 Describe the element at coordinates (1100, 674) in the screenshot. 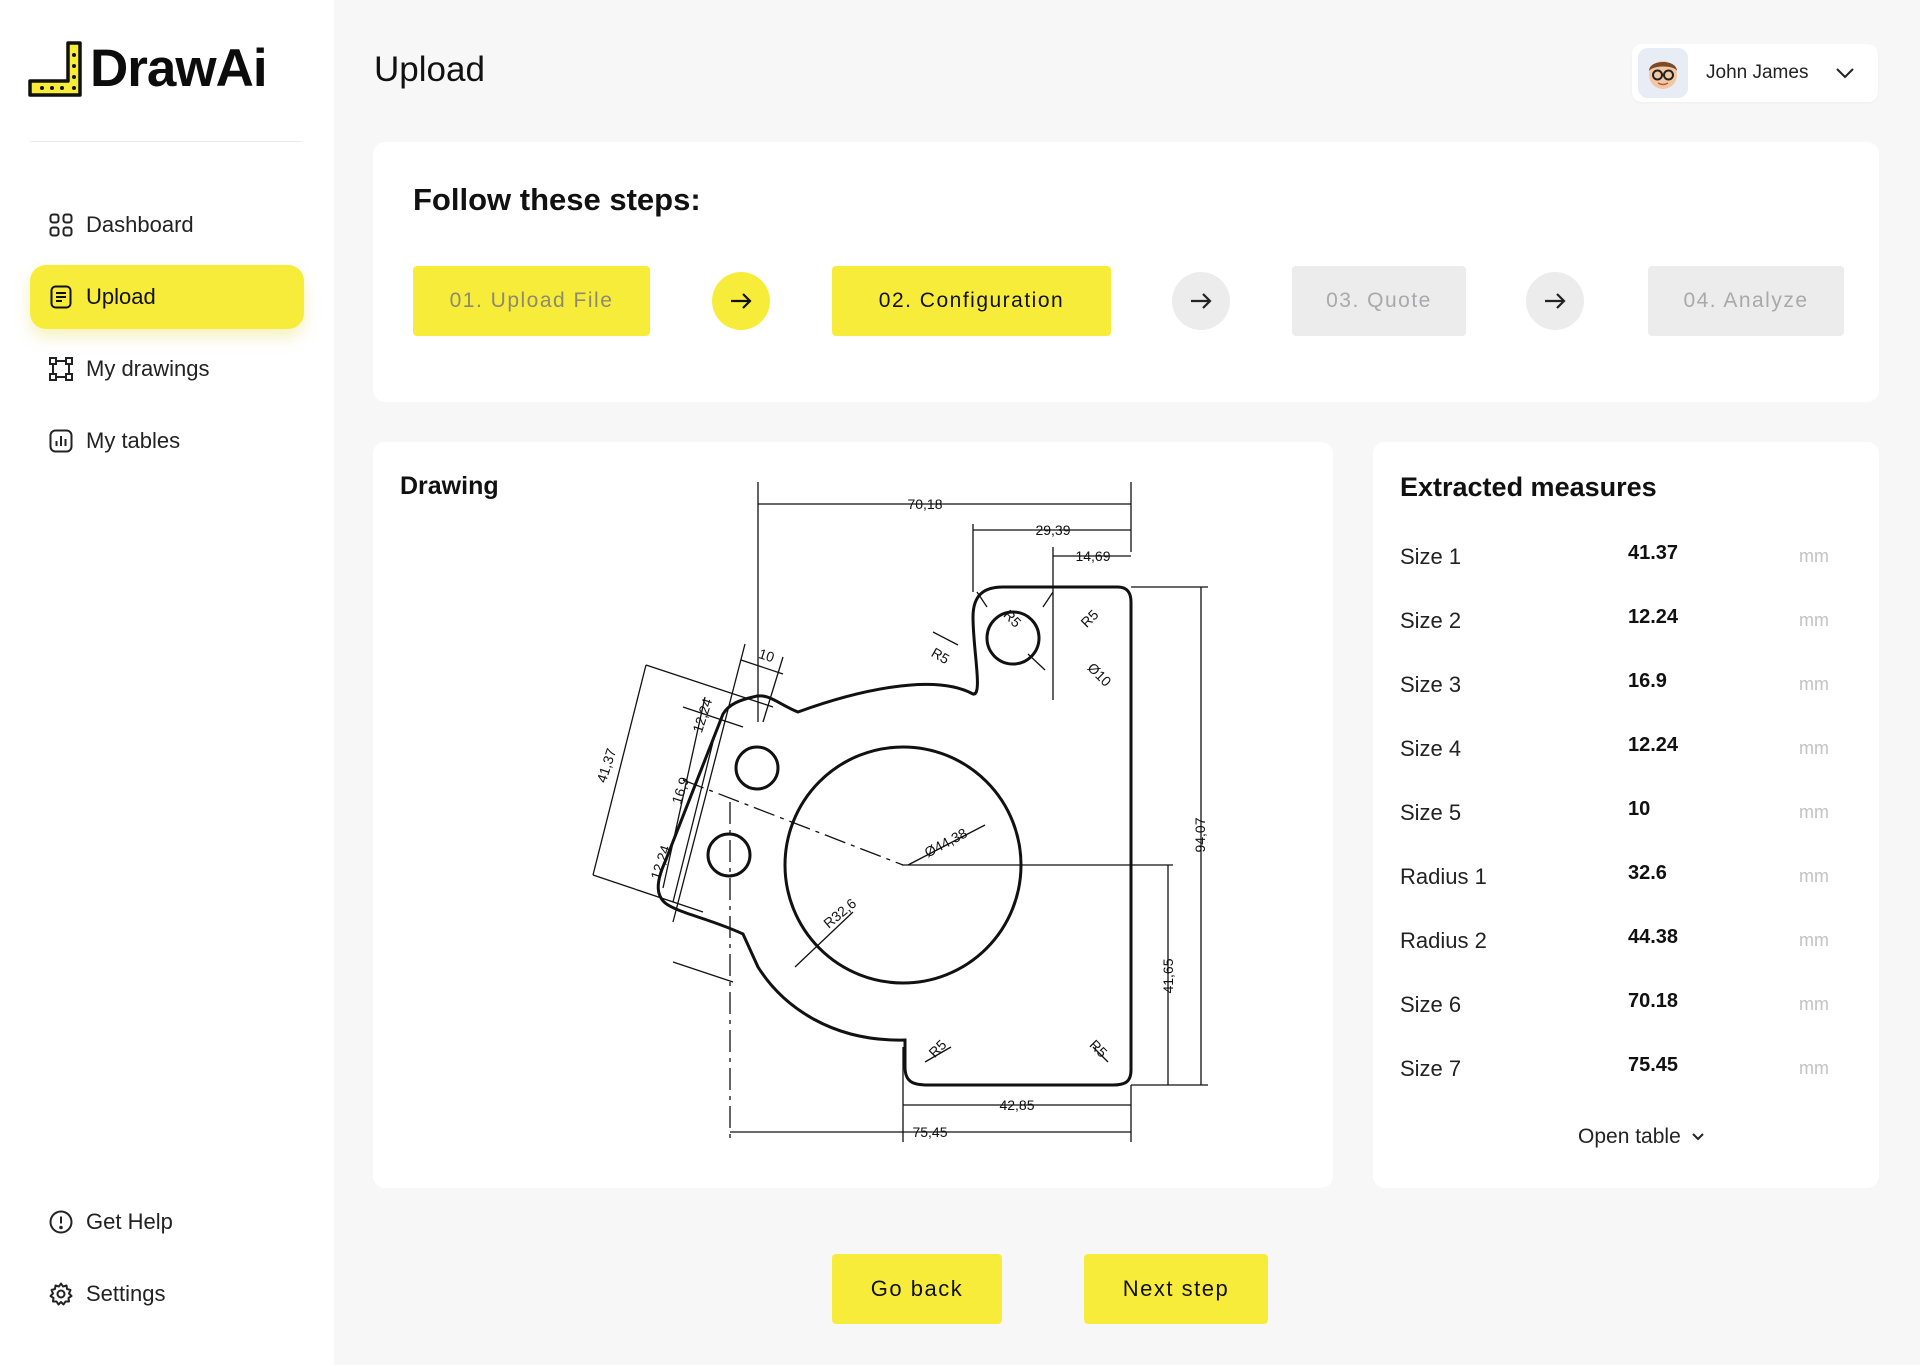

I see `dim-label: Ø10` at that location.